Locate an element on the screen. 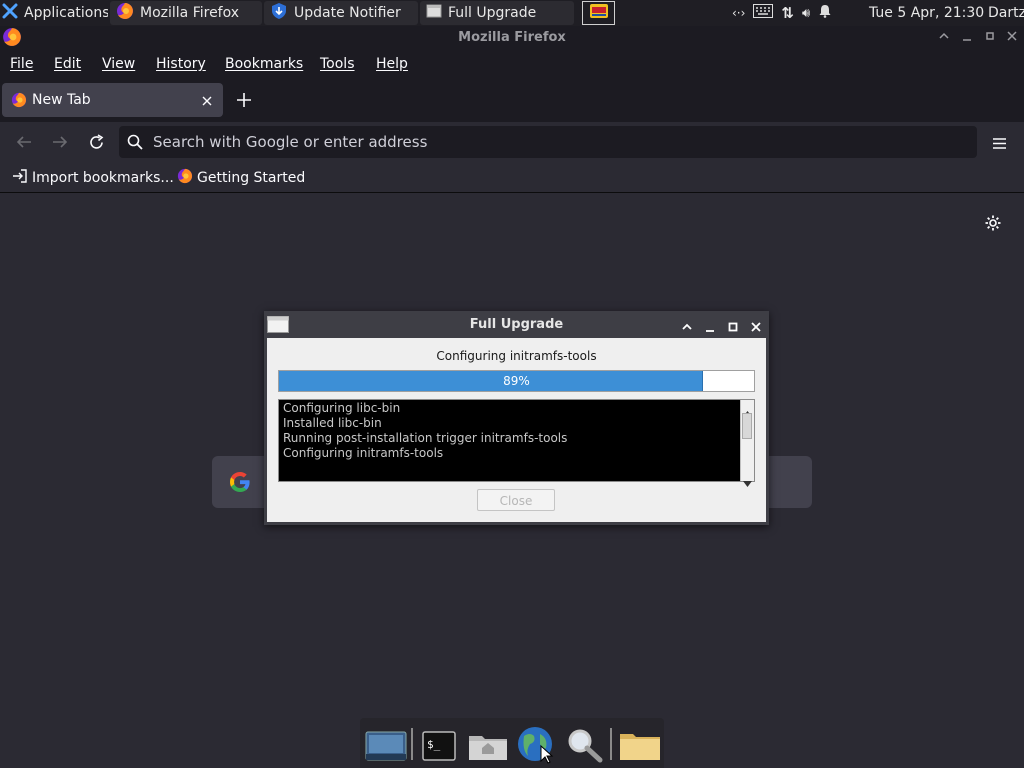 The height and width of the screenshot is (768, 1024). upgrade-progress-bar: 89% is located at coordinates (516, 381).